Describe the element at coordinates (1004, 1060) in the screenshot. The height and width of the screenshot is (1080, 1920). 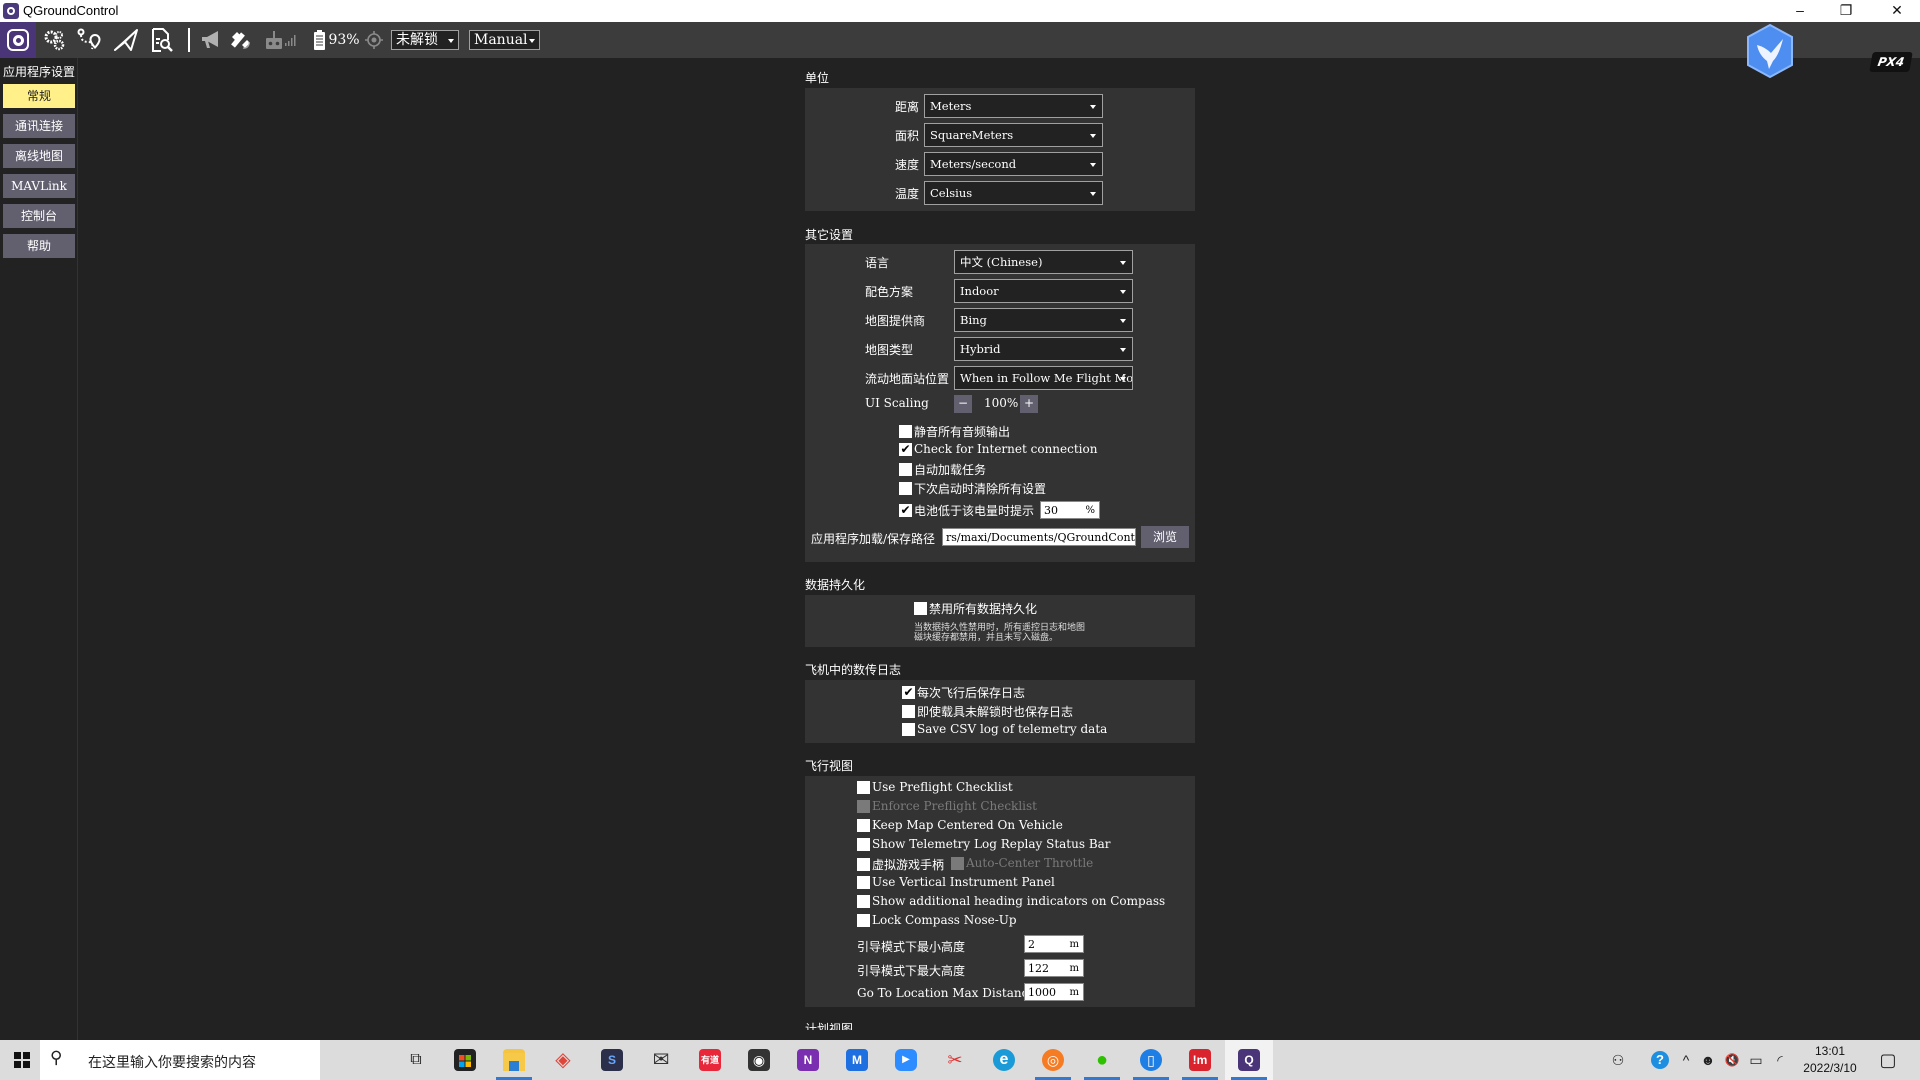
I see `taskbar-edge: e` at that location.